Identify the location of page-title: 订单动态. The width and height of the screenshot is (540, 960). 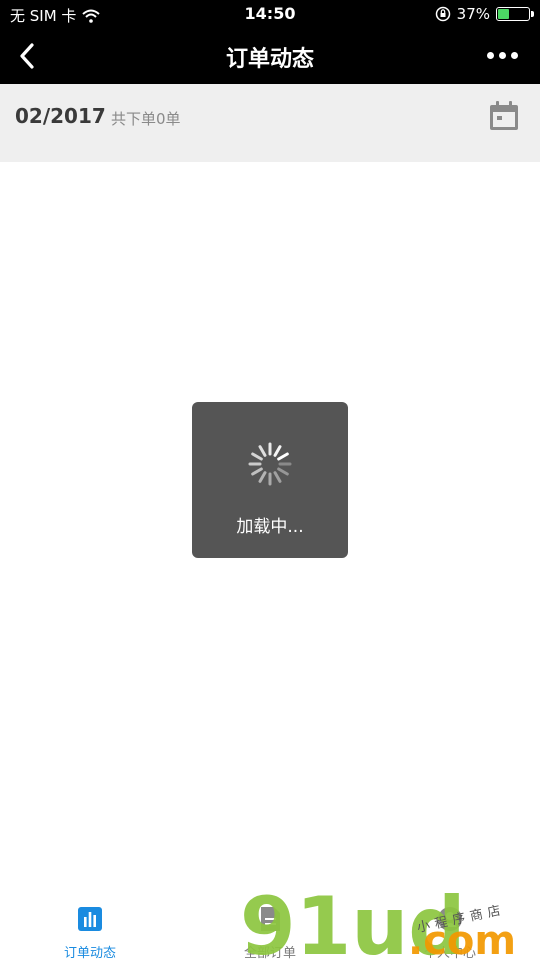
(269, 59).